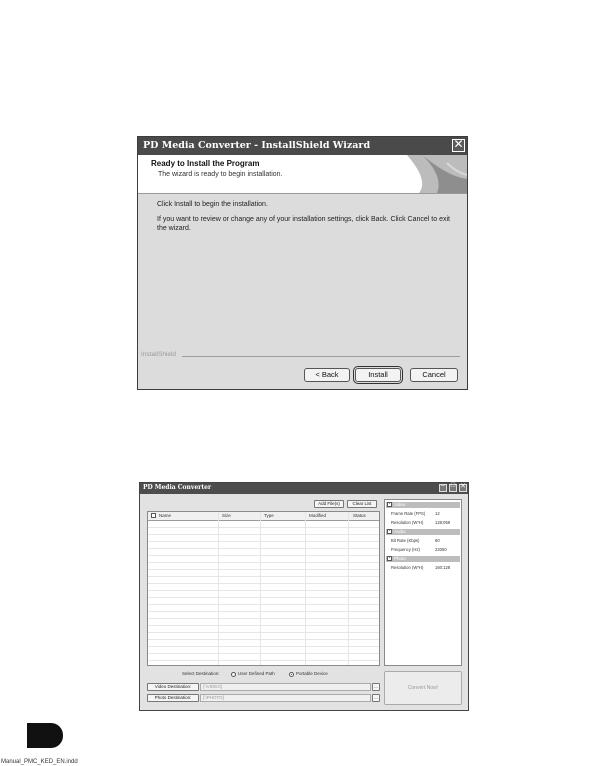 Image resolution: width=608 pixels, height=766 pixels. I want to click on video-resolution-label: Resolution (W*H), so click(407, 522).